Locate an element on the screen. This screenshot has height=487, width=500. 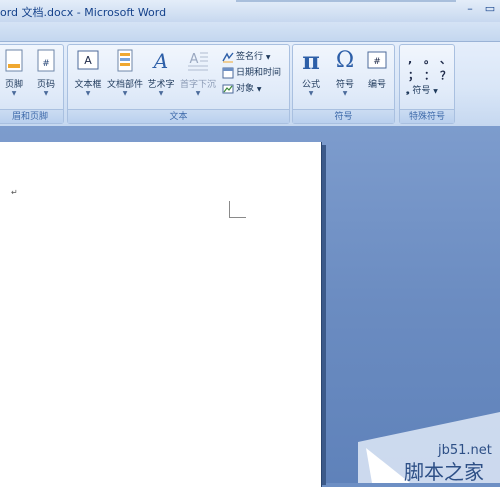
textbox-dropdown-arrow: ▼ is located at coordinates (88, 93).